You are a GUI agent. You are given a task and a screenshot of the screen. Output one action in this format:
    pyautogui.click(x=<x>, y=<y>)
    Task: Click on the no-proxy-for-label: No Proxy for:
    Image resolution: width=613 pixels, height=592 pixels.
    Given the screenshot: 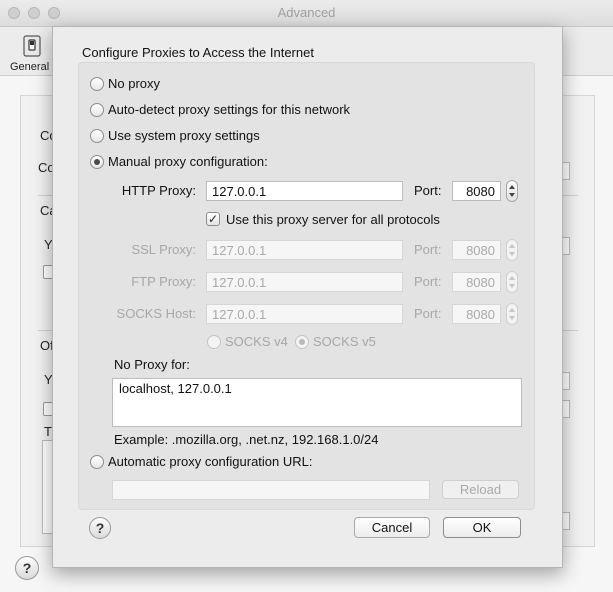 What is the action you would take?
    pyautogui.click(x=152, y=364)
    